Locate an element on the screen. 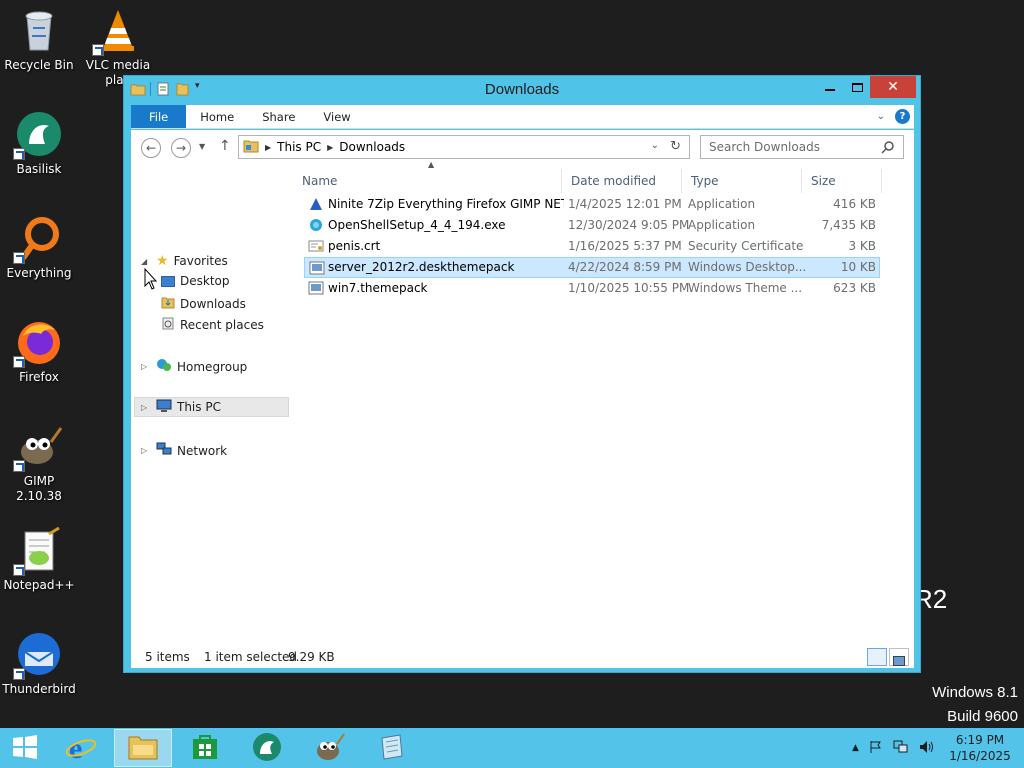  window-title: Downloads is located at coordinates (522, 89).